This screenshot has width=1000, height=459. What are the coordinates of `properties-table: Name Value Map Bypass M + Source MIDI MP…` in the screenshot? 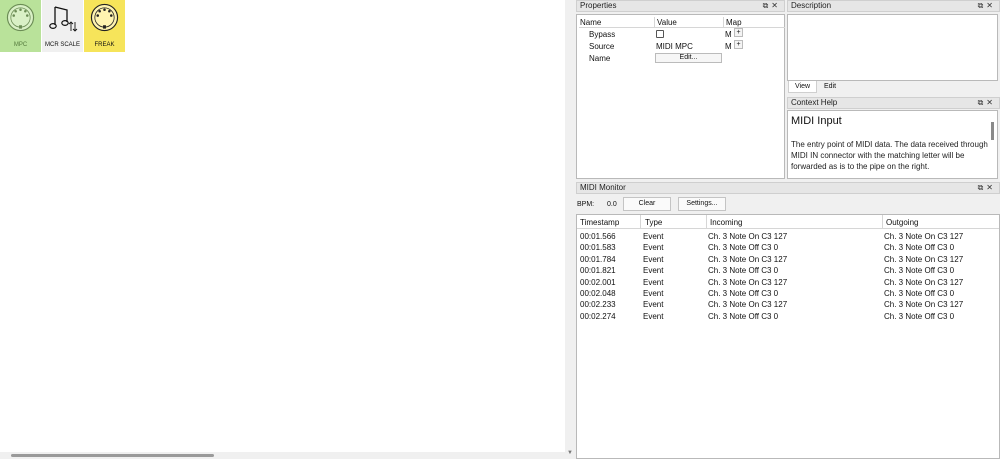 It's located at (682, 40).